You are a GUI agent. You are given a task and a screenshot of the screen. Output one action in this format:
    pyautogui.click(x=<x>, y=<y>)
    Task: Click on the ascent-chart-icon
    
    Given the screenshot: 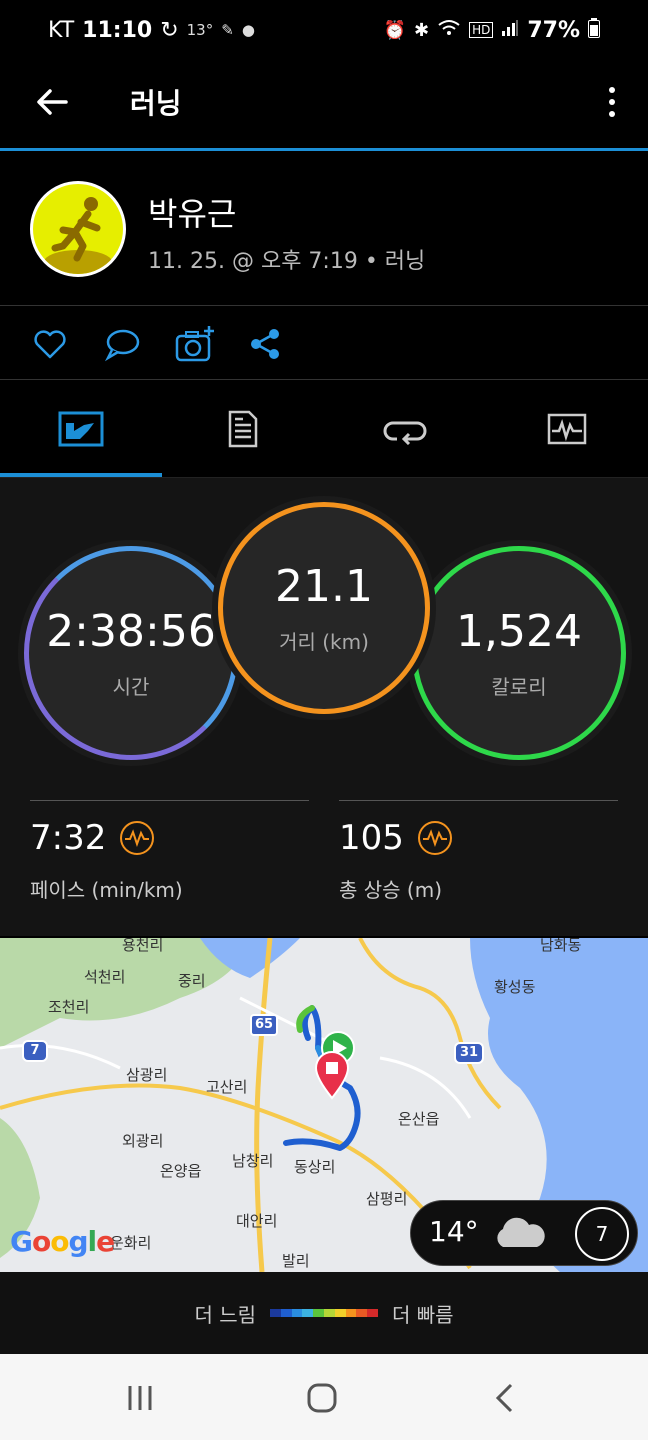 What is the action you would take?
    pyautogui.click(x=434, y=838)
    